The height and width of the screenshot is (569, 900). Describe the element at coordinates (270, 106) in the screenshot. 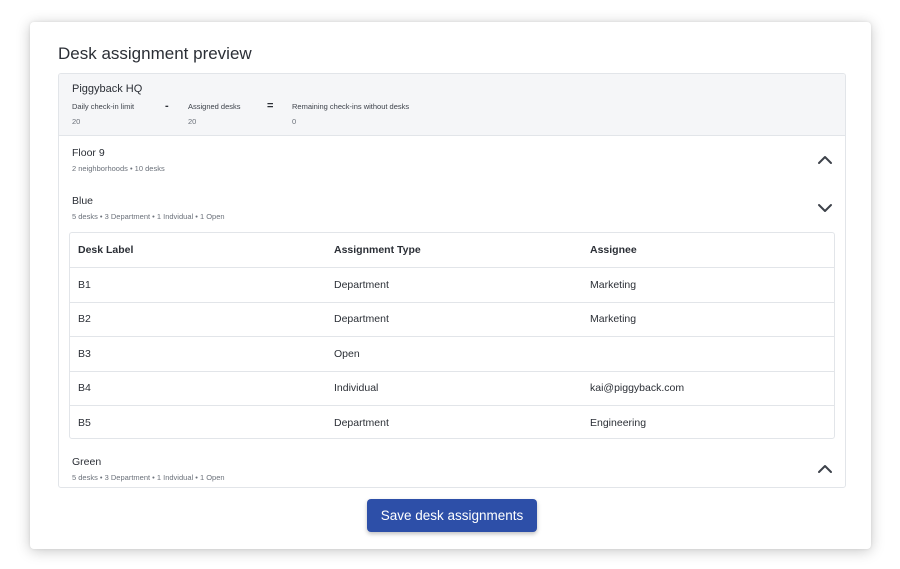

I see `equals-operator: =` at that location.